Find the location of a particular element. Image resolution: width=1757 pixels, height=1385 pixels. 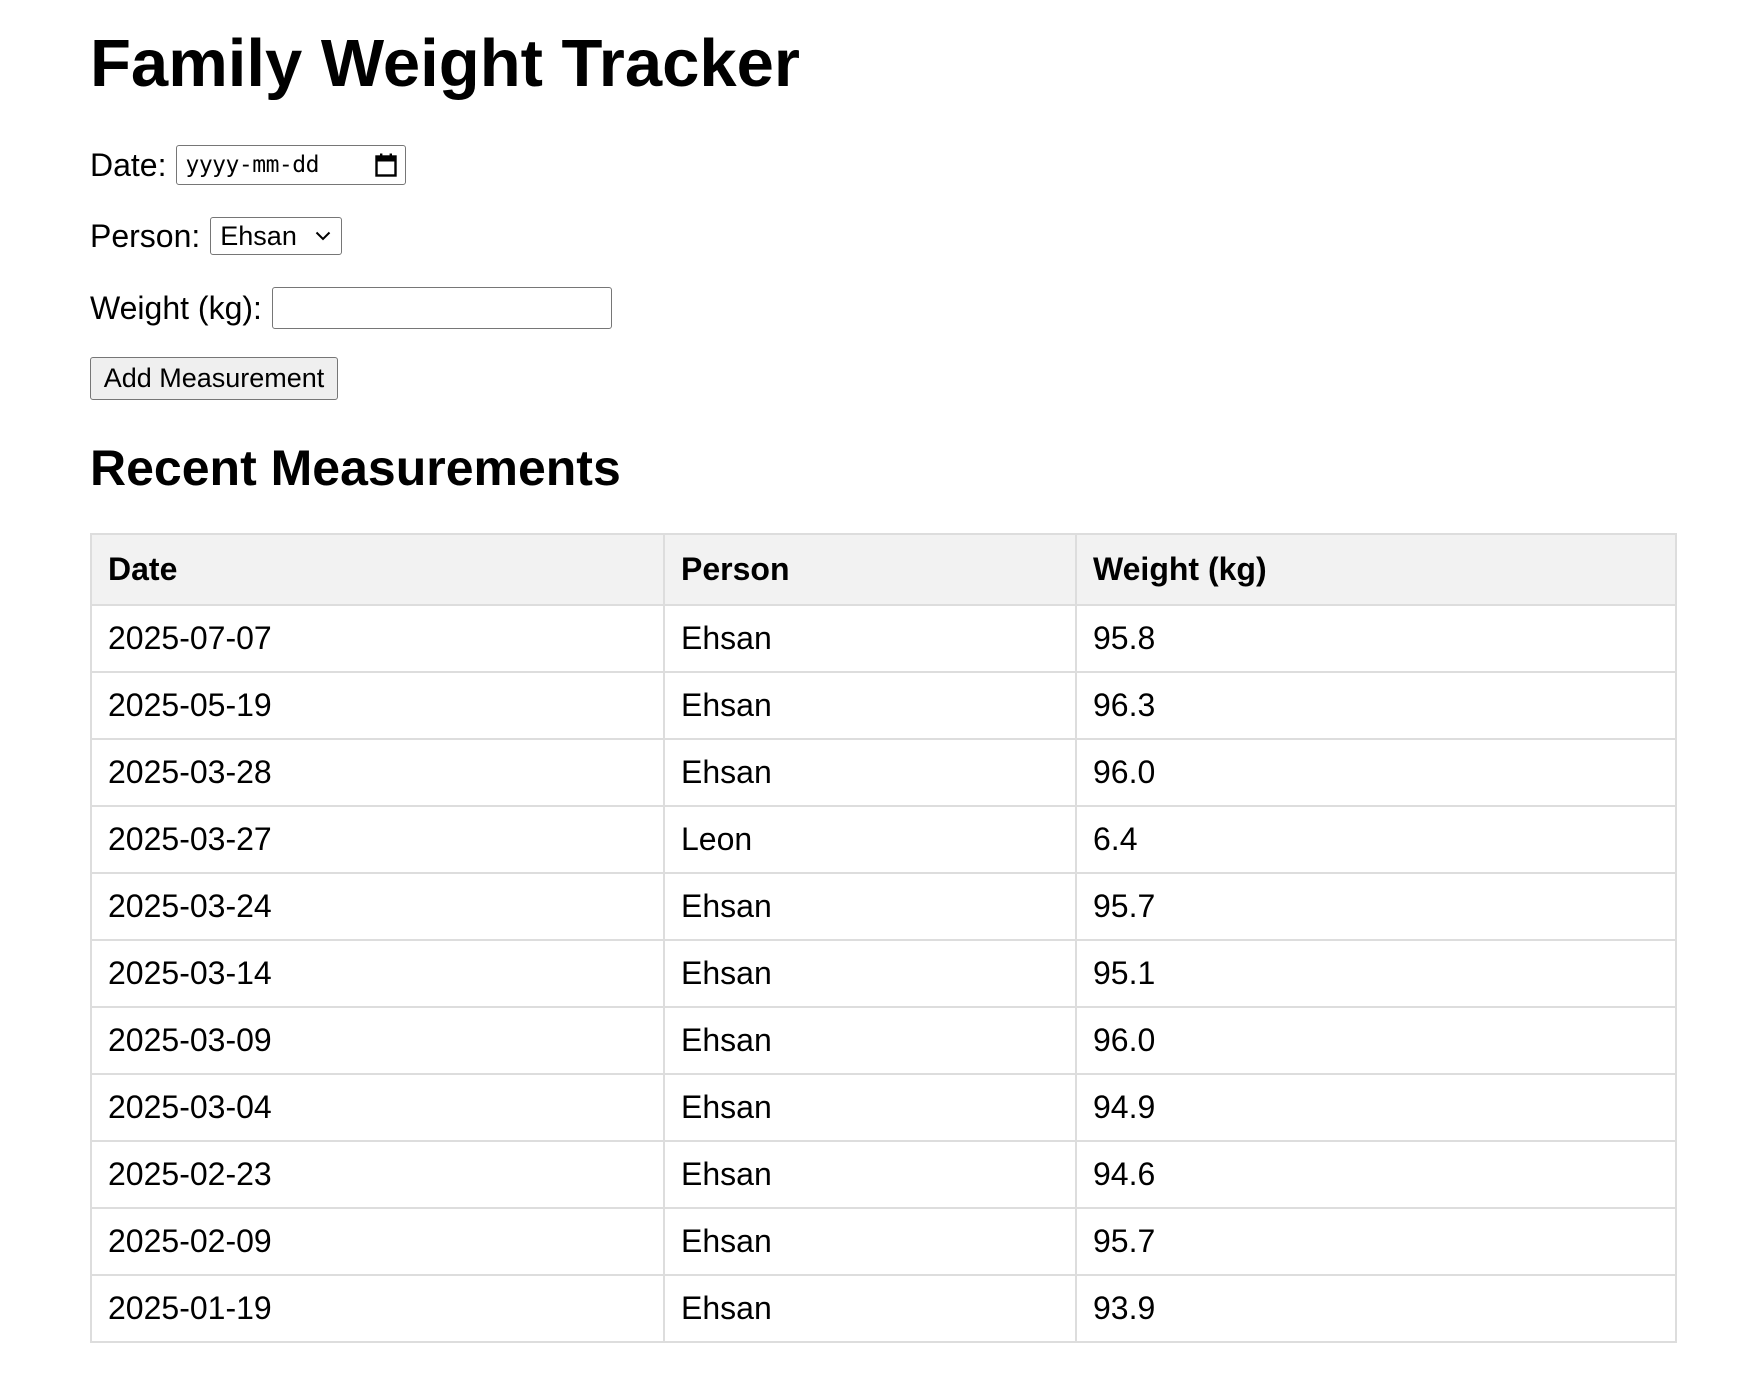

table-row: 2025-02-09 Ehsan 95.7 is located at coordinates (883, 1241).